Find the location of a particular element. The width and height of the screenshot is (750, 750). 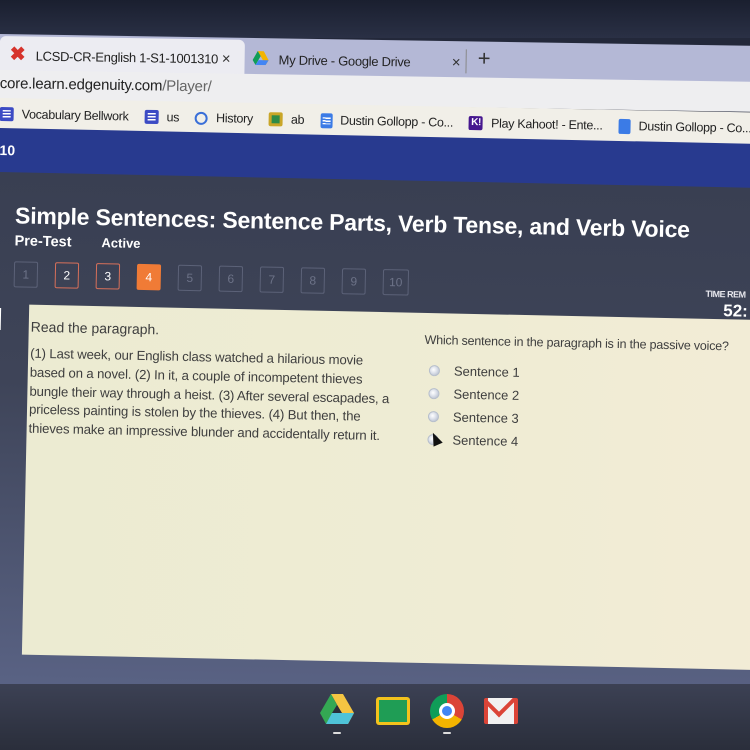

classroom-icon is located at coordinates (276, 119).